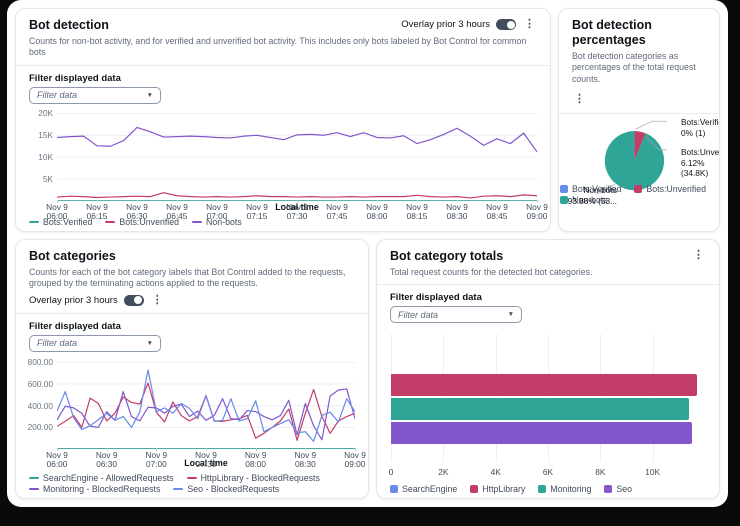 This screenshot has width=740, height=526. I want to click on x-axis: 0 2K 4K 6K 8K 10K, so click(546, 472).